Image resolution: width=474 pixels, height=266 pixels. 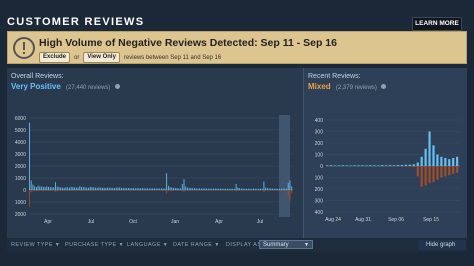 What do you see at coordinates (144, 245) in the screenshot?
I see `language-label: LANGUAGE` at bounding box center [144, 245].